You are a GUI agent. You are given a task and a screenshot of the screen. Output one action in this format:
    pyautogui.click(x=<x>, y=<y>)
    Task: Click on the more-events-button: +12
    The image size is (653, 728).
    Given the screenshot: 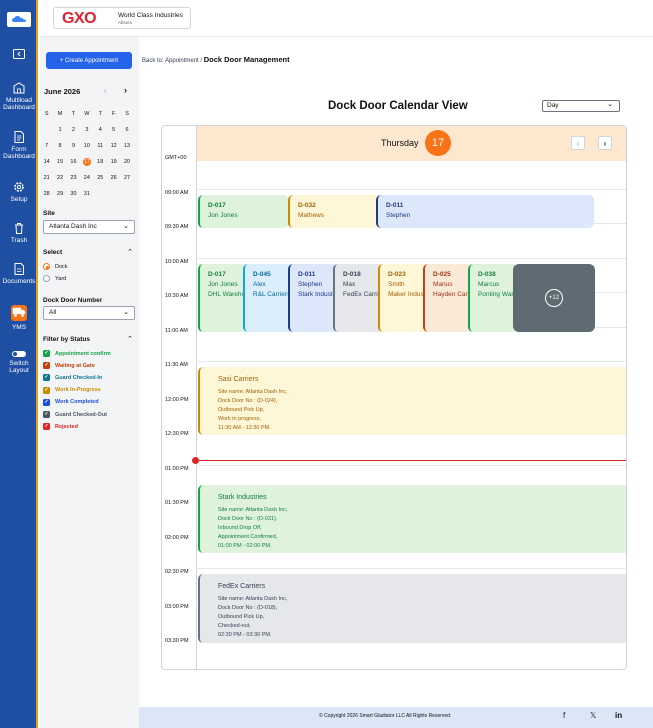 What is the action you would take?
    pyautogui.click(x=554, y=298)
    